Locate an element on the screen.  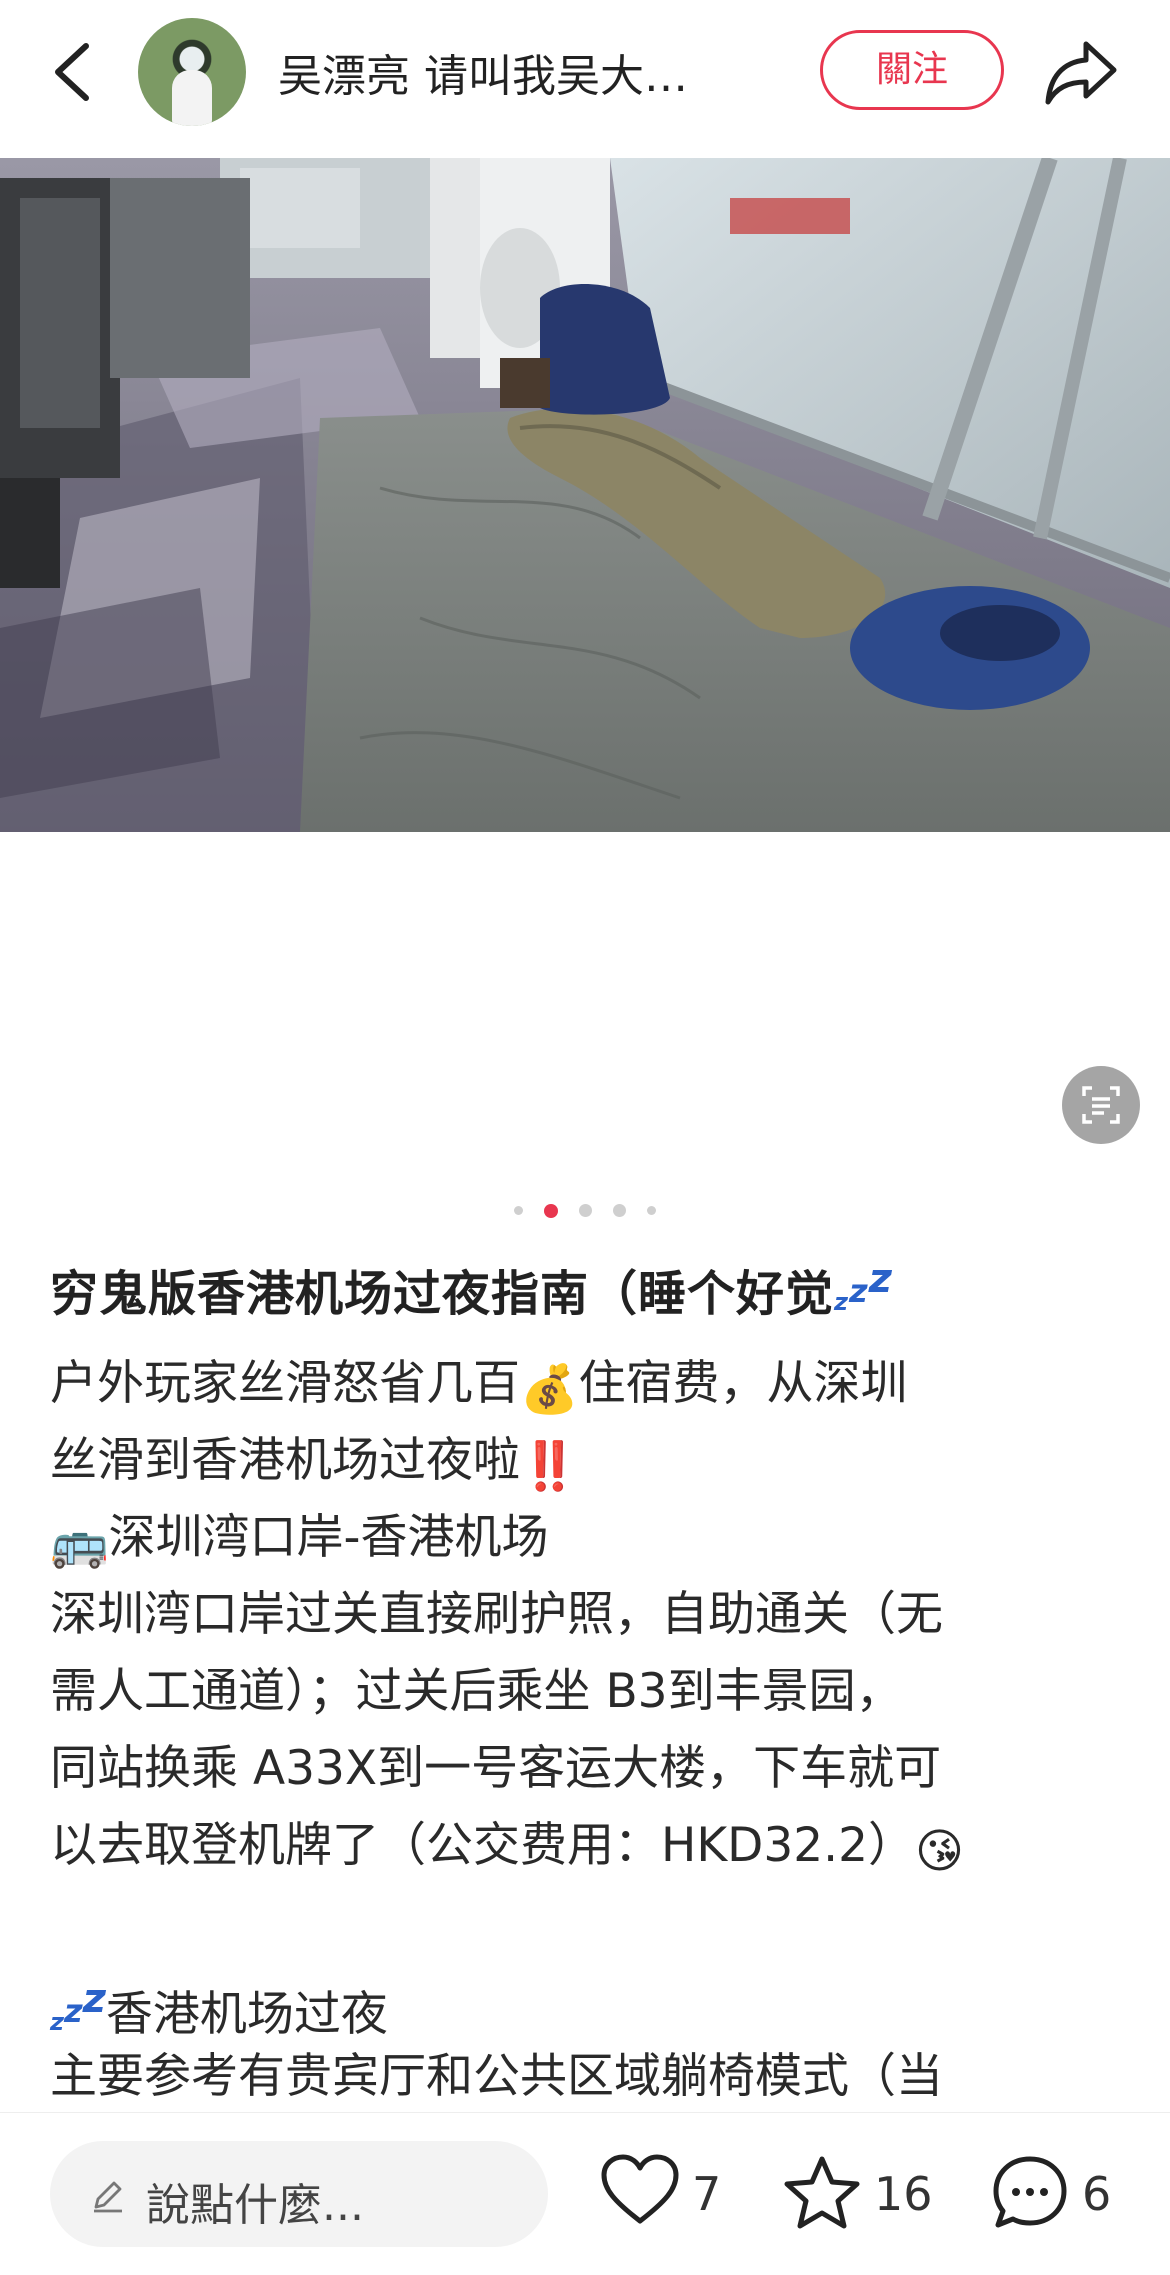
photo-padding is located at coordinates (585, 996).